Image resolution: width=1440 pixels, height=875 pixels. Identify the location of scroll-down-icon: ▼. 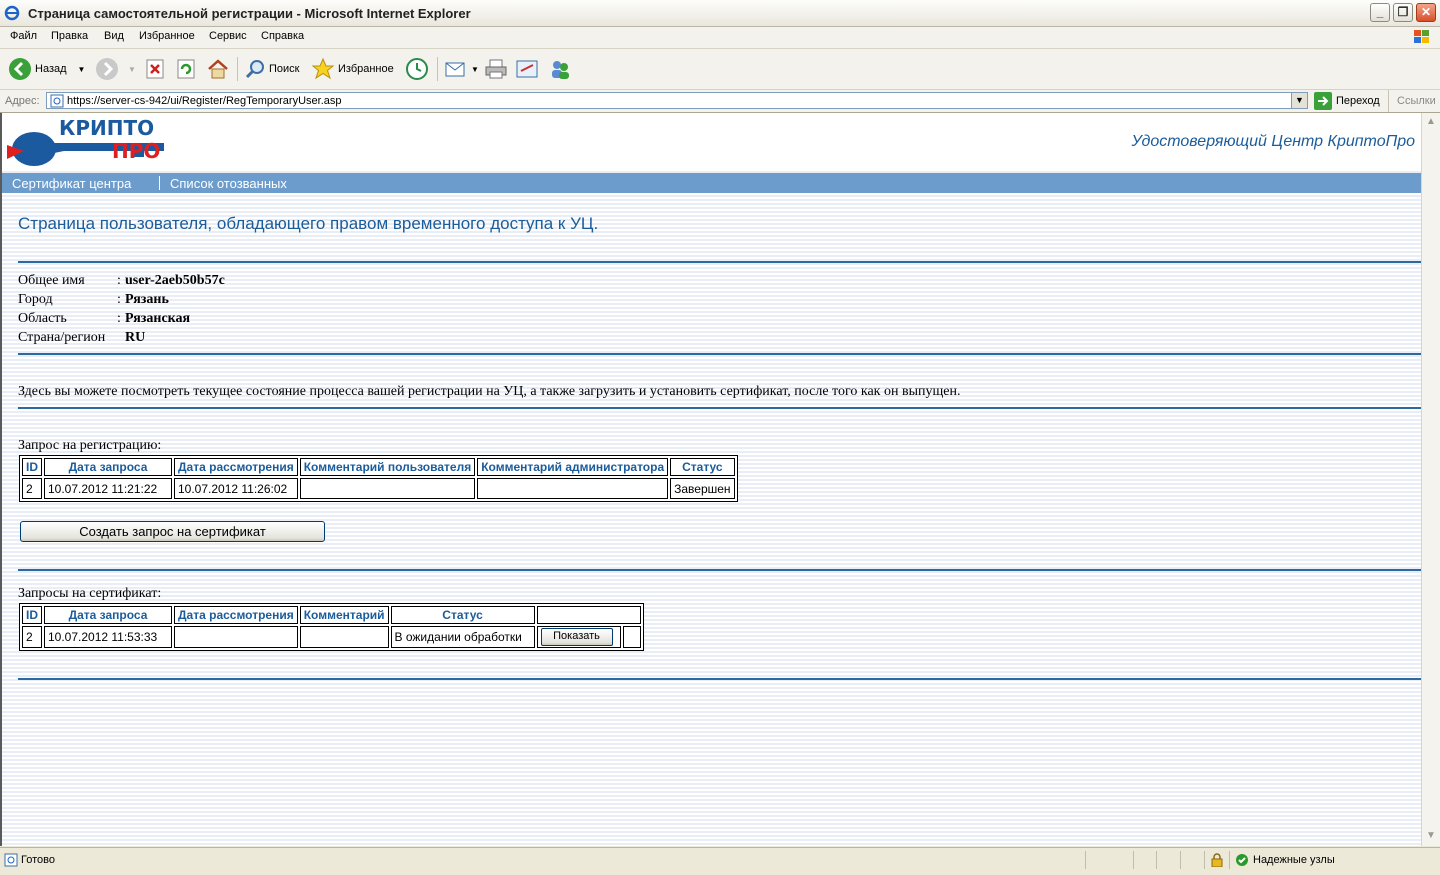
(1431, 836).